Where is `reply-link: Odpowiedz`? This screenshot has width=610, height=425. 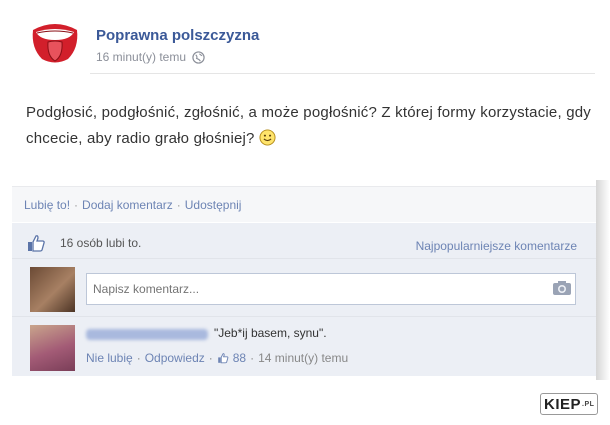 reply-link: Odpowiedz is located at coordinates (175, 358).